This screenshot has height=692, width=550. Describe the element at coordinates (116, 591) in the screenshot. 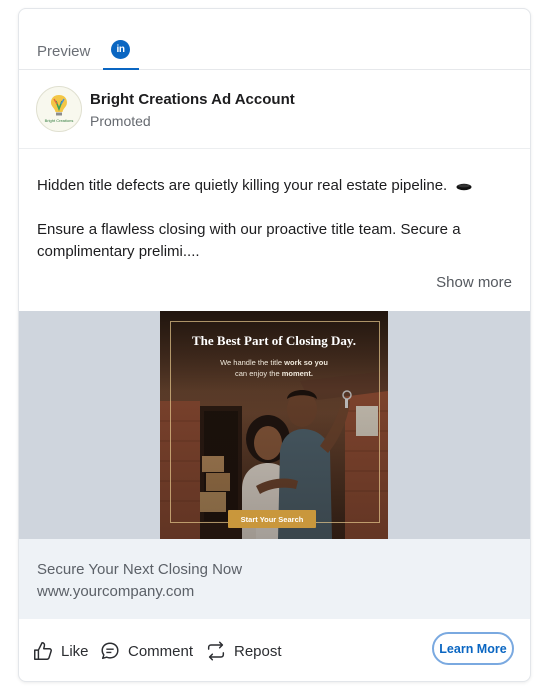

I see `link-domain: www.yourcompany.com` at that location.